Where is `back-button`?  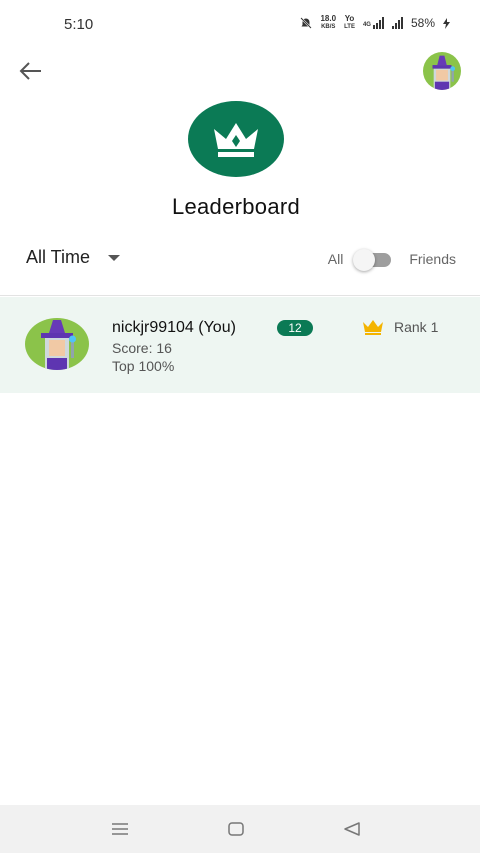 back-button is located at coordinates (31, 71).